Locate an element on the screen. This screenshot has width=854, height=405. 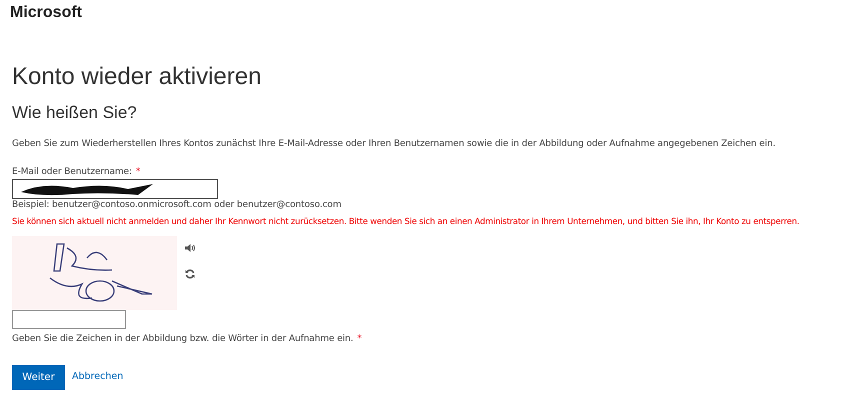
page-title: Konto wieder aktivieren is located at coordinates (137, 77).